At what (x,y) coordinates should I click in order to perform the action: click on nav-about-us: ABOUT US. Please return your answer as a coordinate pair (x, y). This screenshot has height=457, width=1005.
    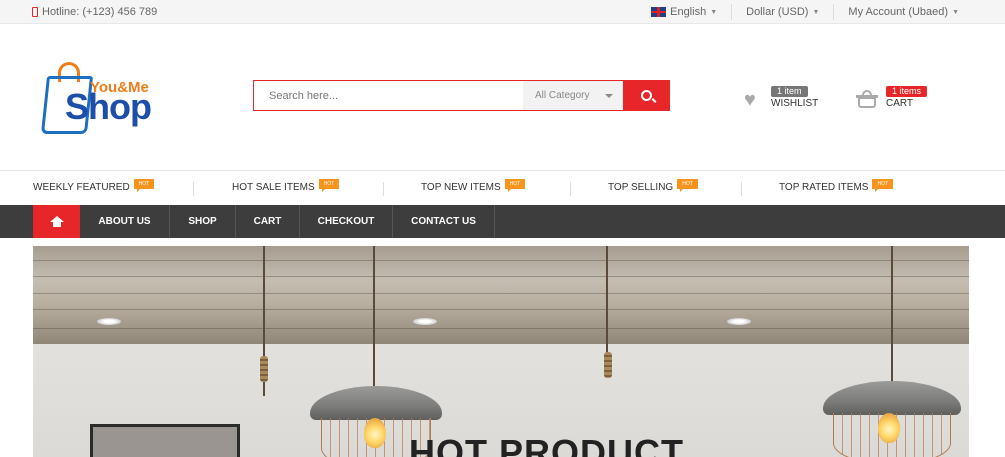
    Looking at the image, I should click on (125, 221).